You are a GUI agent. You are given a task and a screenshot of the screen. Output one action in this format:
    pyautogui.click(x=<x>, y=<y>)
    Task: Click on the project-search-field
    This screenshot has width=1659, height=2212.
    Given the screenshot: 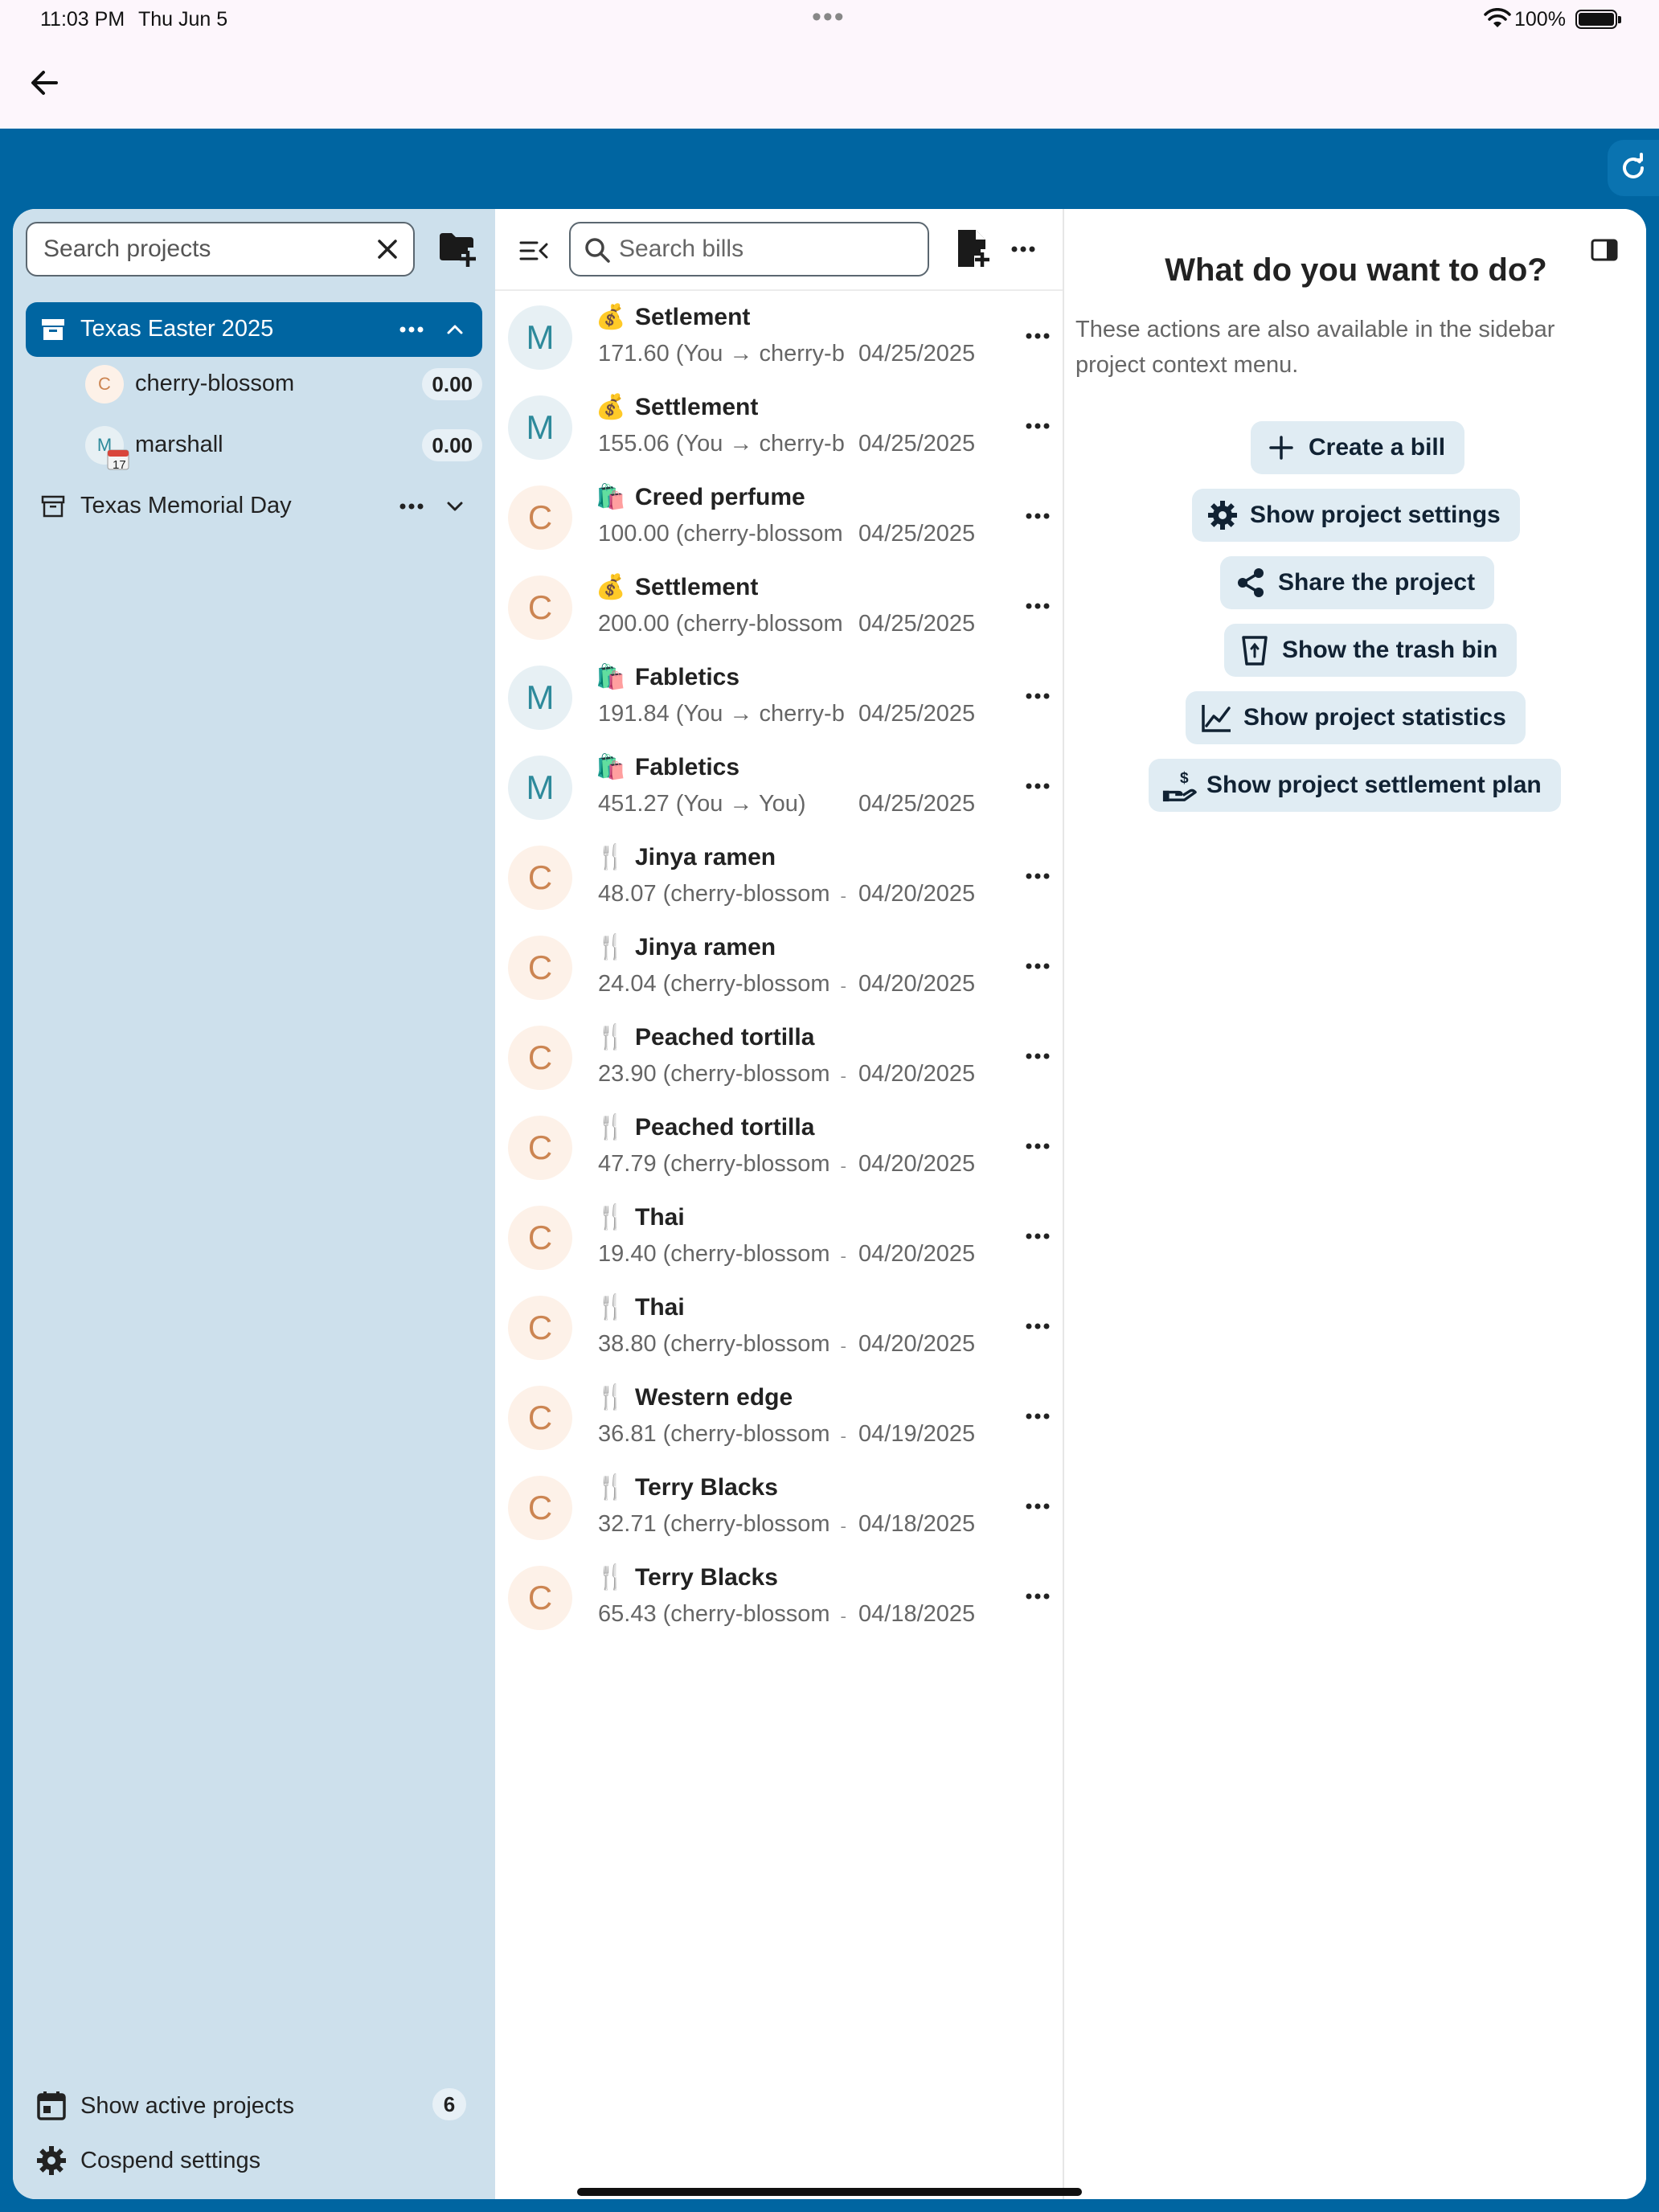 What is the action you would take?
    pyautogui.click(x=221, y=249)
    